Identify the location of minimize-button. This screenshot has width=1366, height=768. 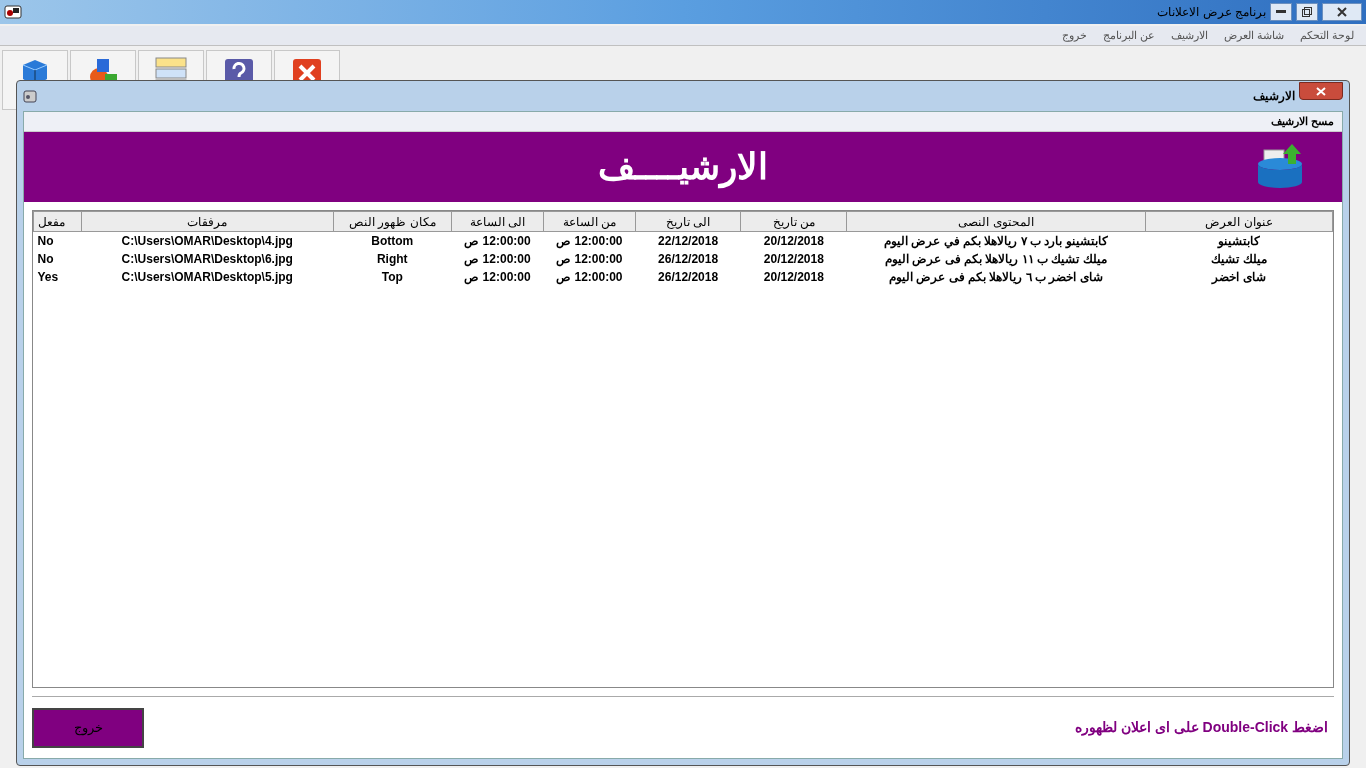
(1281, 12).